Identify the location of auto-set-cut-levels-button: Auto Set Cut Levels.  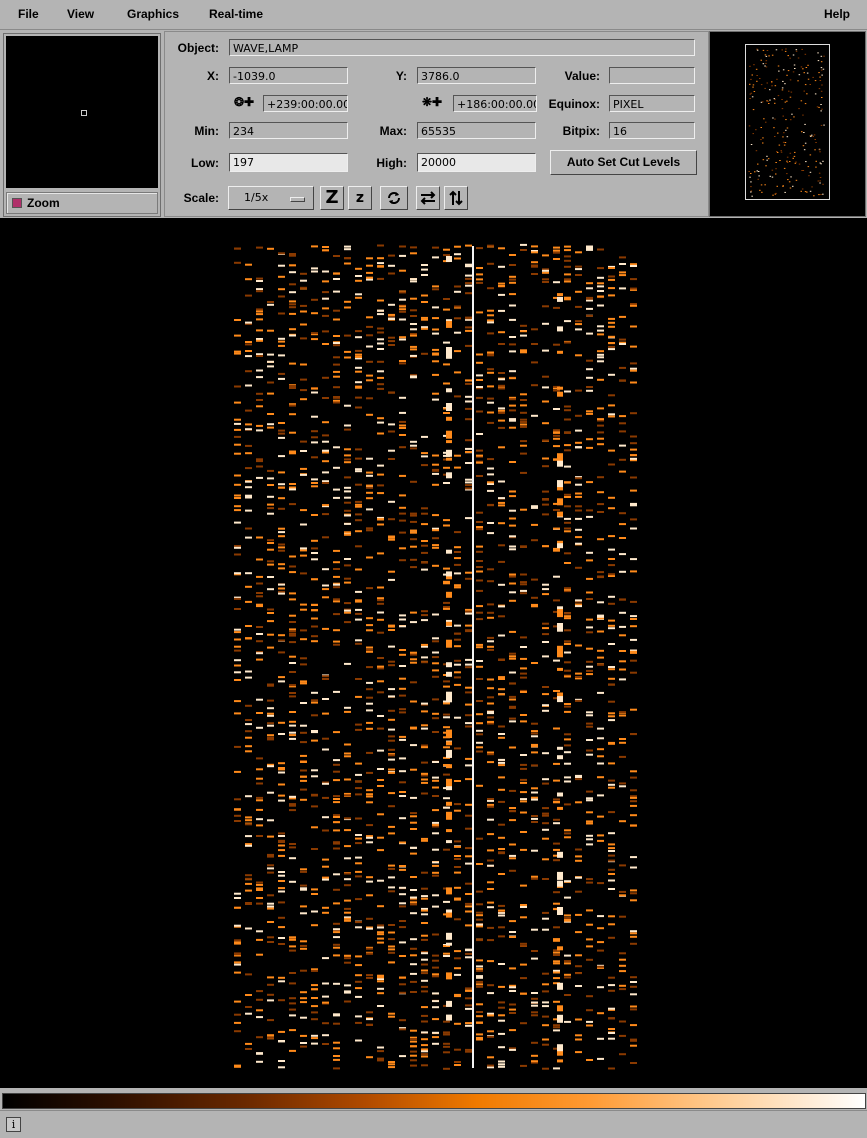
(623, 162).